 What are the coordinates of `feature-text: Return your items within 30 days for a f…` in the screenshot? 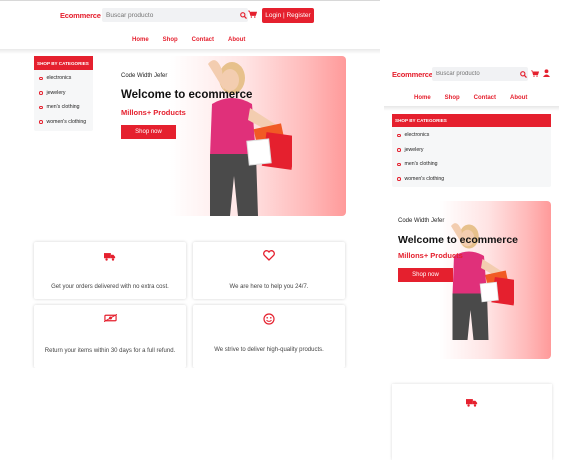 It's located at (110, 351).